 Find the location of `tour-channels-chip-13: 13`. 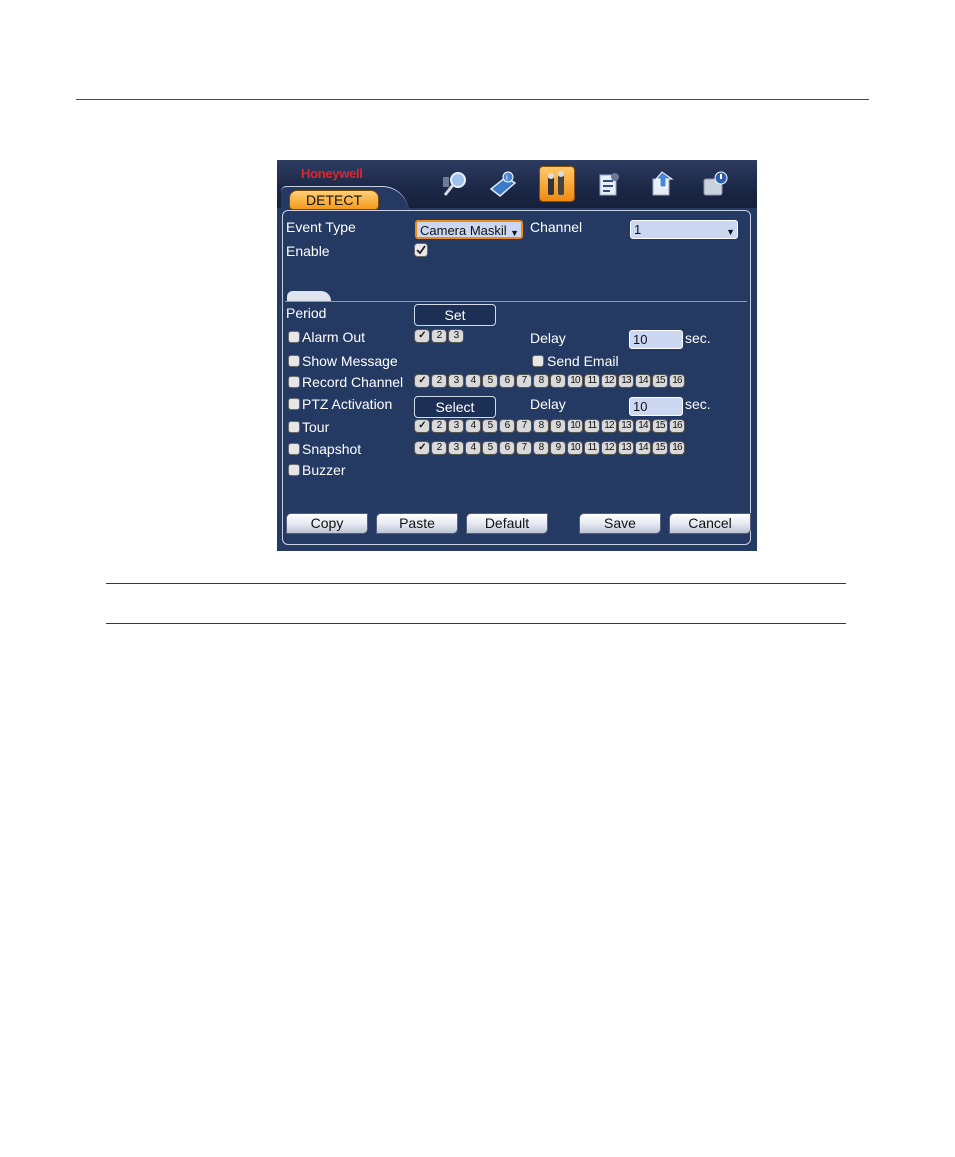

tour-channels-chip-13: 13 is located at coordinates (626, 426).